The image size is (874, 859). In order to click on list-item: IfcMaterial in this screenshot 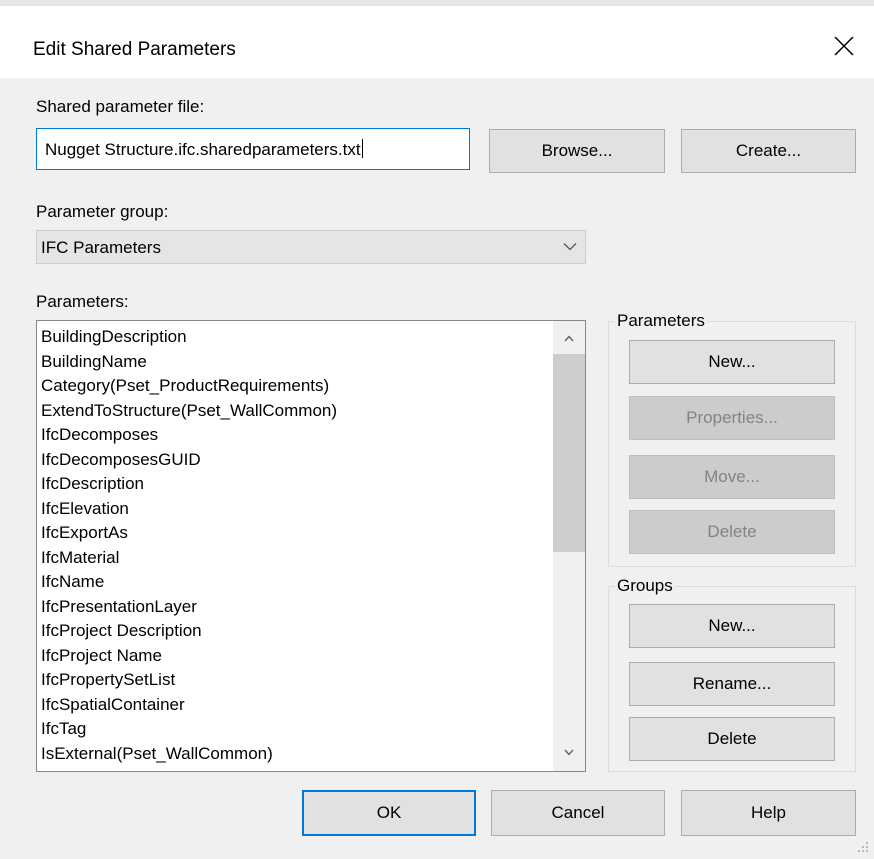, I will do `click(189, 558)`.